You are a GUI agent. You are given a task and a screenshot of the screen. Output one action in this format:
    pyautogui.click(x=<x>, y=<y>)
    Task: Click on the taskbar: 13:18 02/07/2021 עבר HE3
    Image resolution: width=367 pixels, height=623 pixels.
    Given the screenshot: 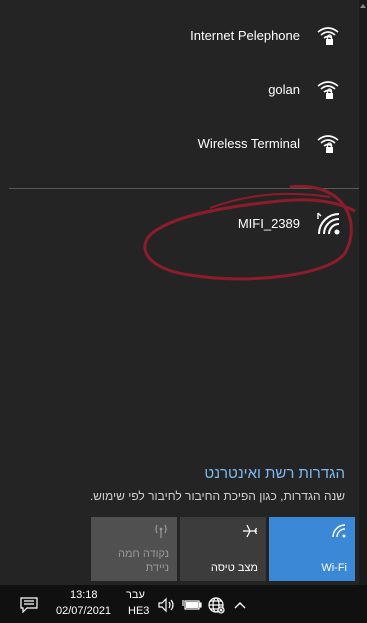 What is the action you would take?
    pyautogui.click(x=183, y=604)
    